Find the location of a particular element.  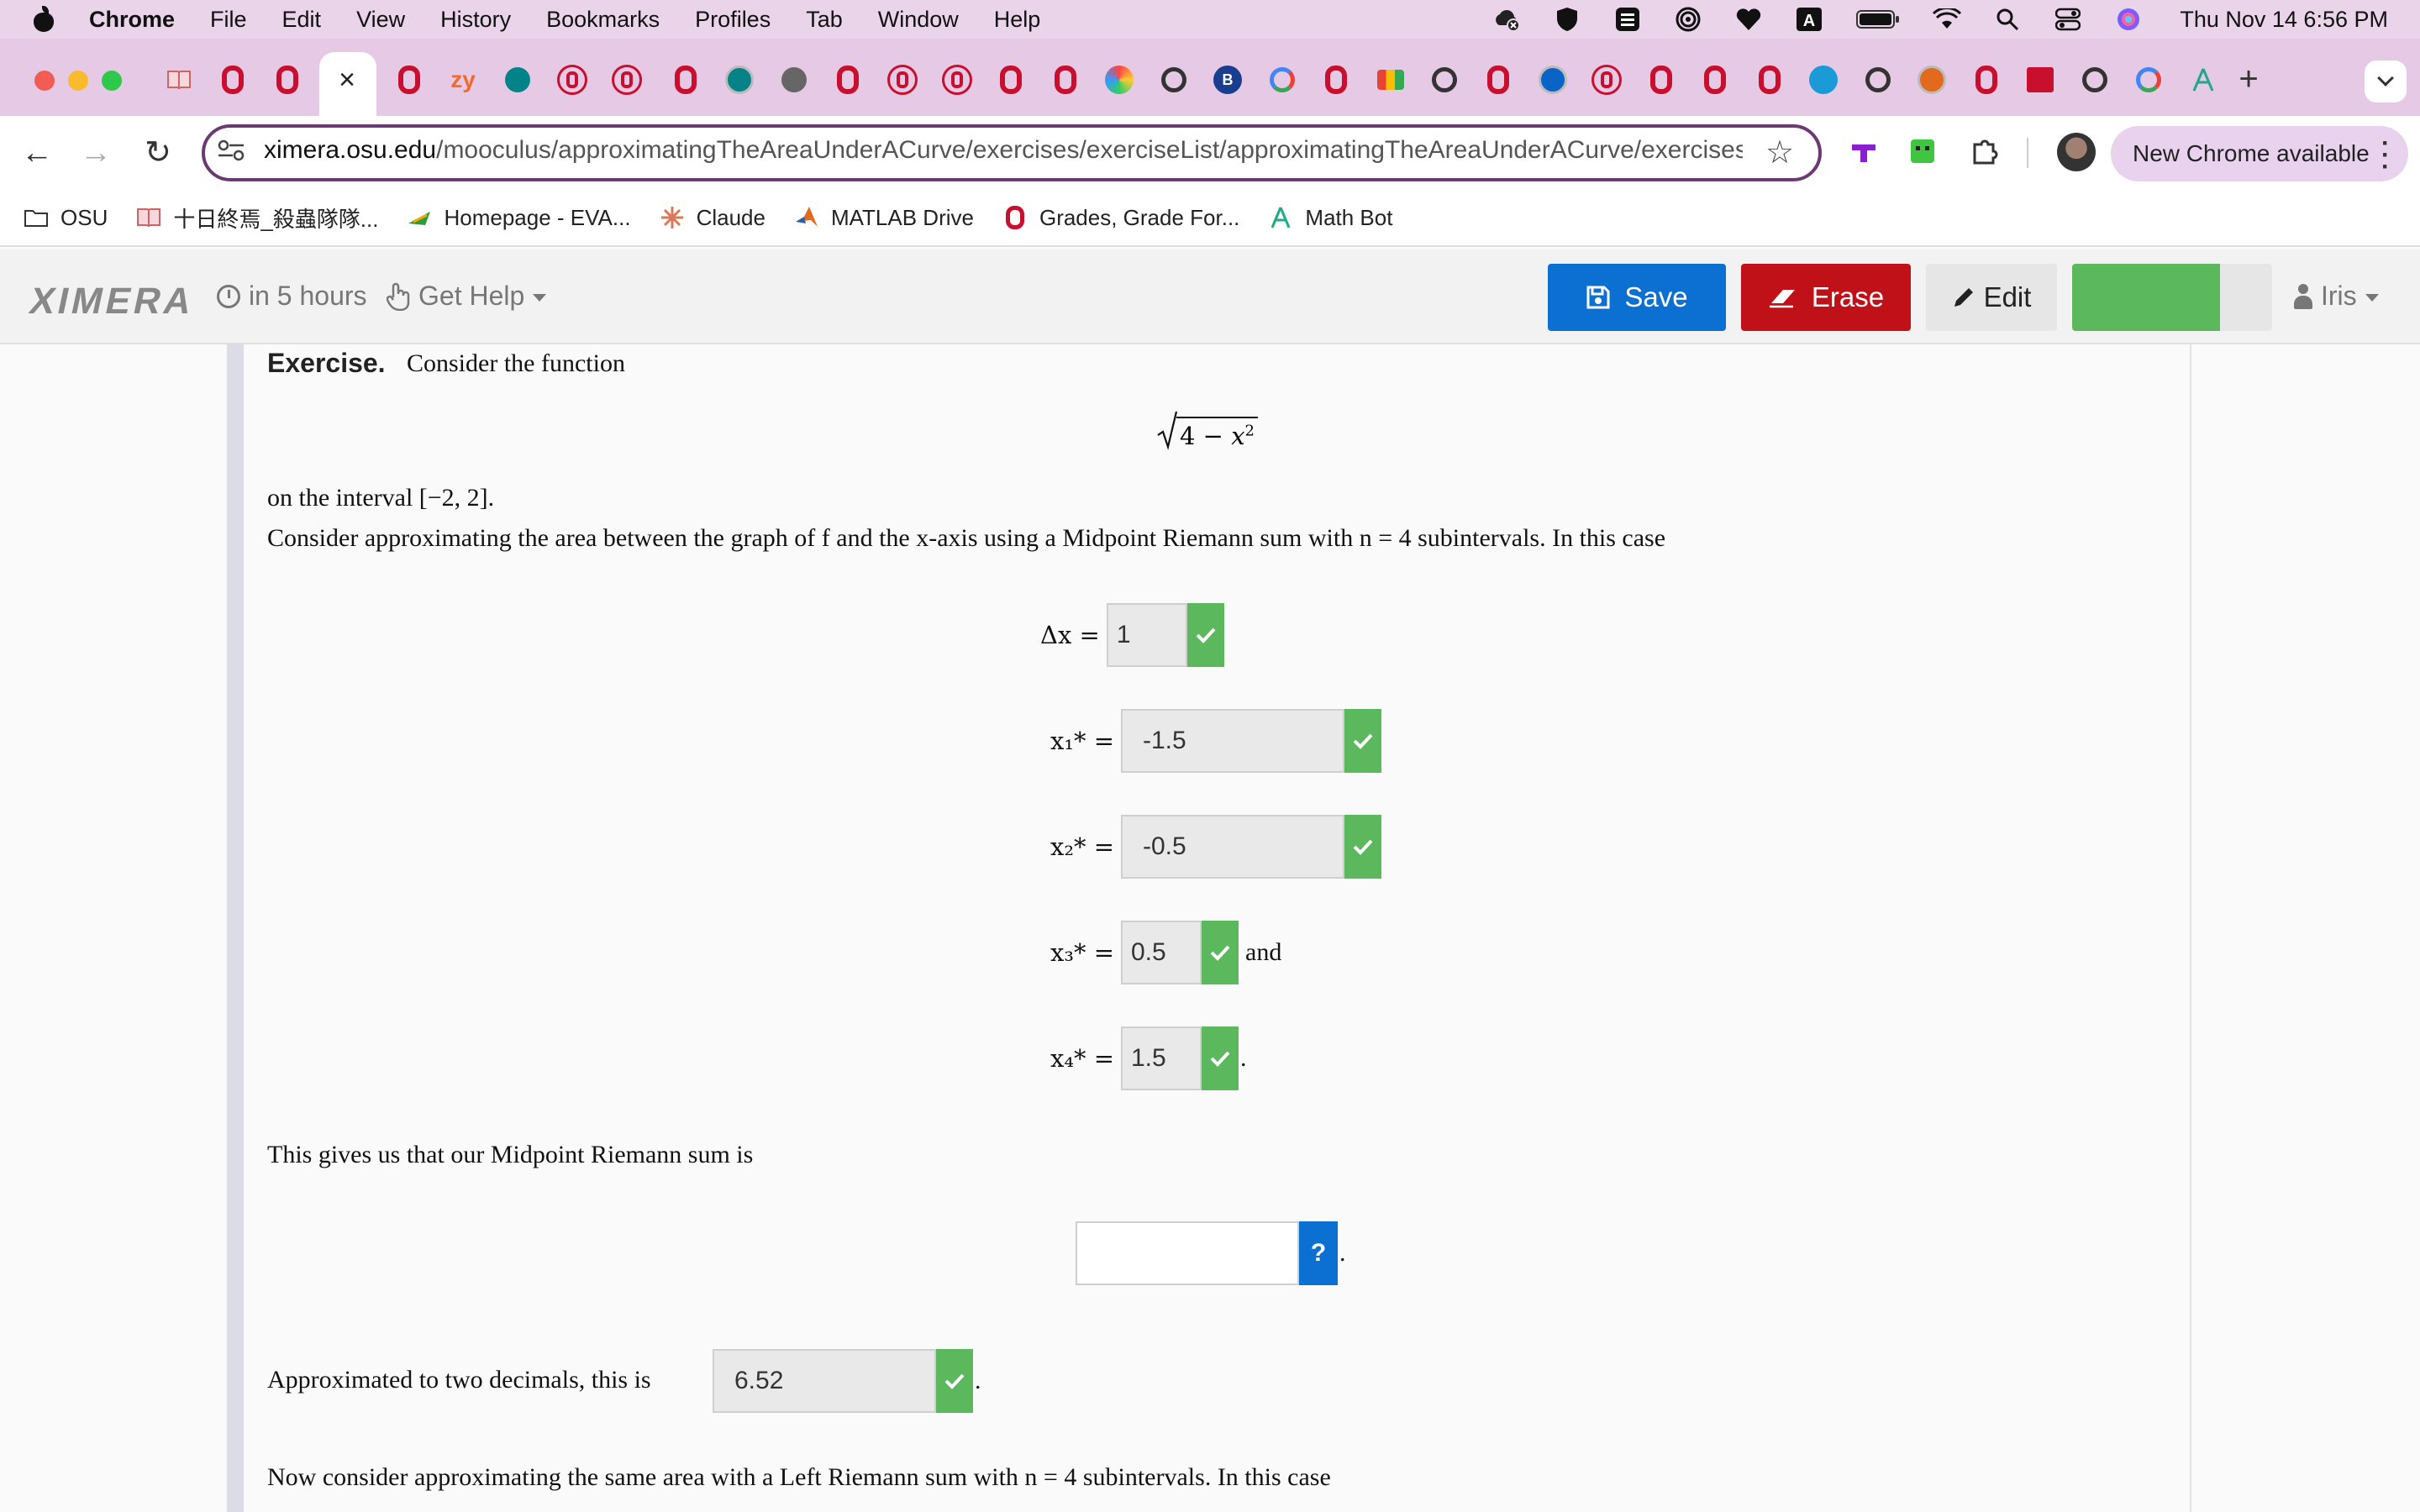

progress-indicator is located at coordinates (2146, 297).